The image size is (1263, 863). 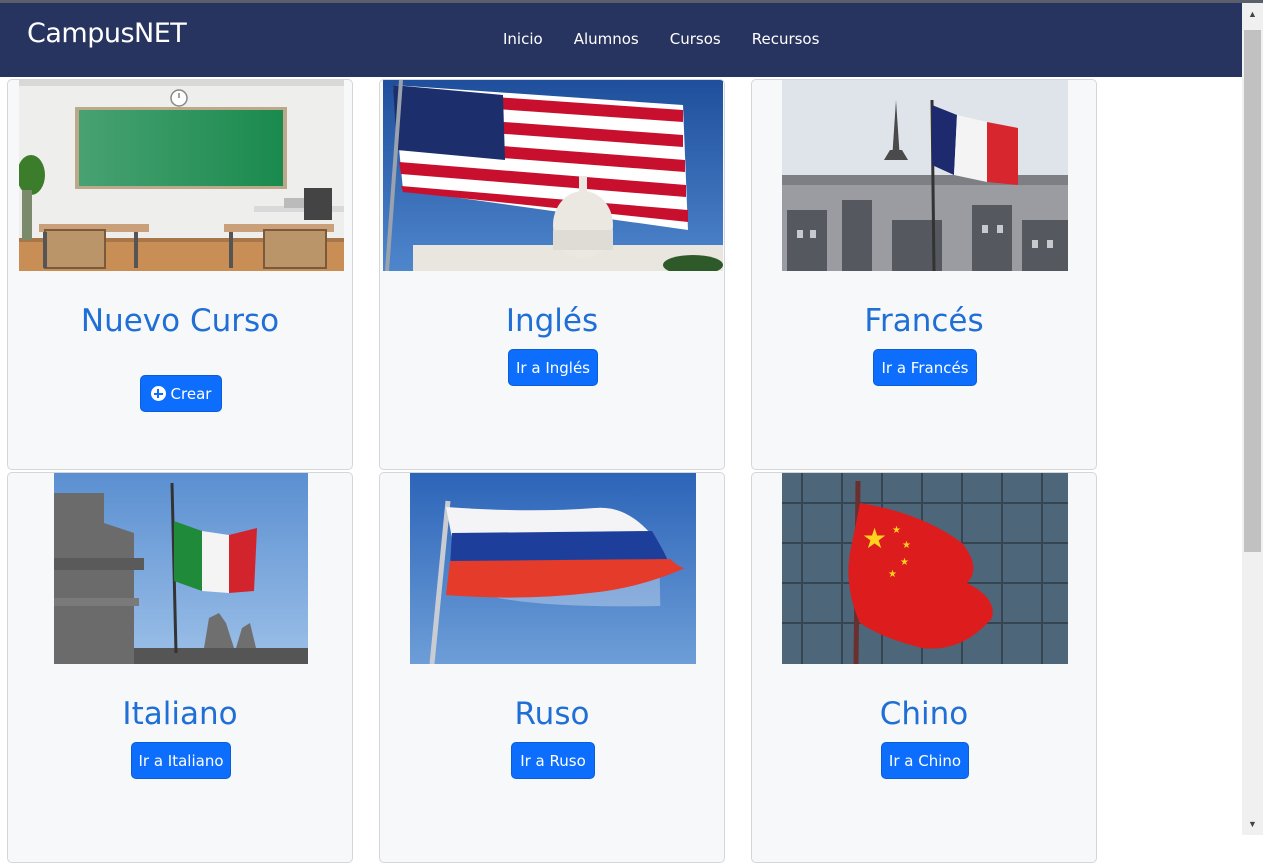 I want to click on vertical-scrollbar: ▲ ▼, so click(x=1252, y=419).